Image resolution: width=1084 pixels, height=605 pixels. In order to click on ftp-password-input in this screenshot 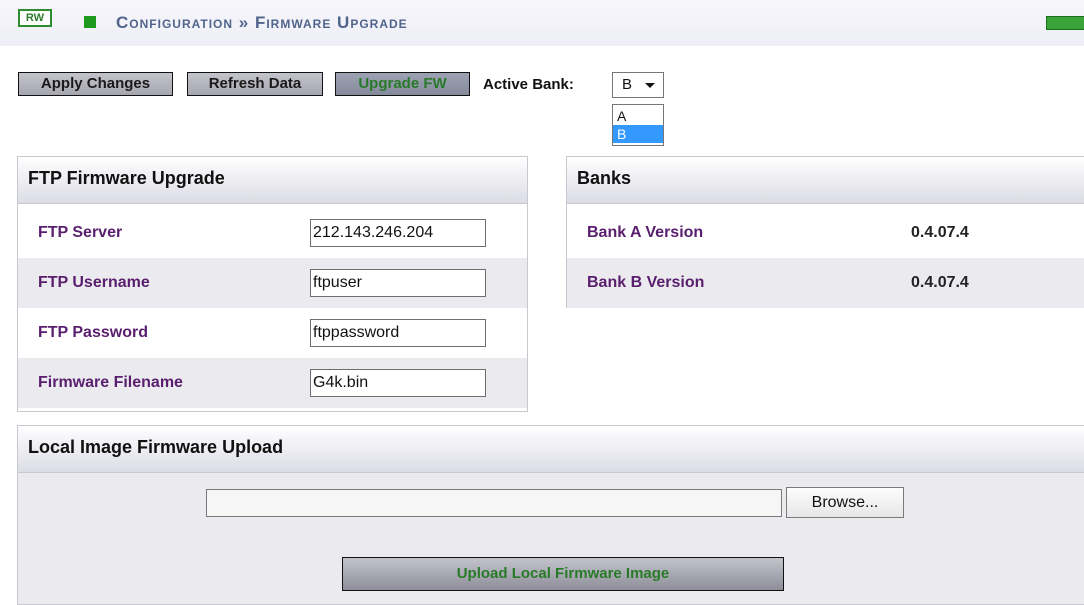, I will do `click(398, 333)`.